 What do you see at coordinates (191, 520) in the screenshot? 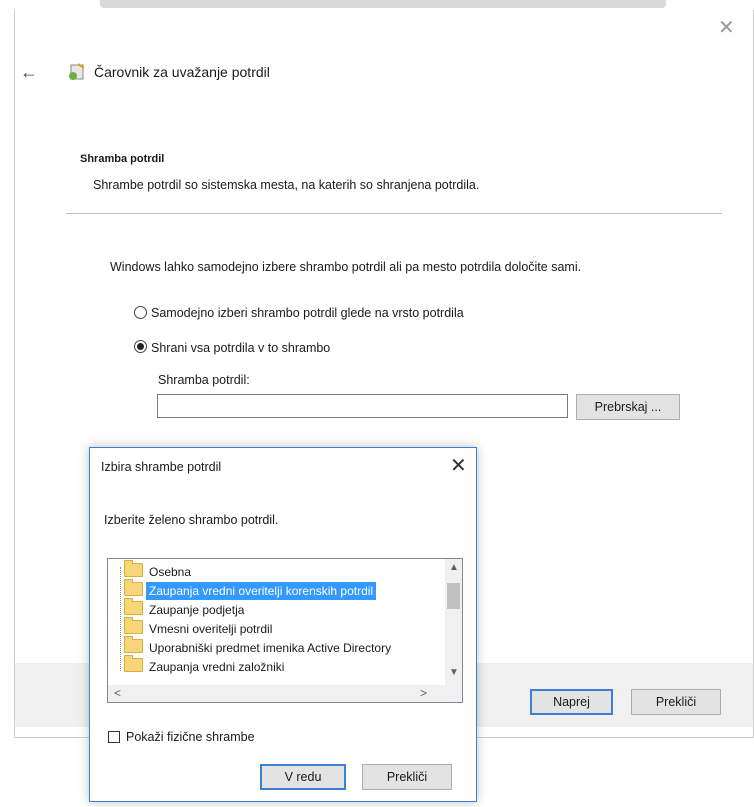
I see `dialog-prompt: Izberite želeno shrambo potrdil.` at bounding box center [191, 520].